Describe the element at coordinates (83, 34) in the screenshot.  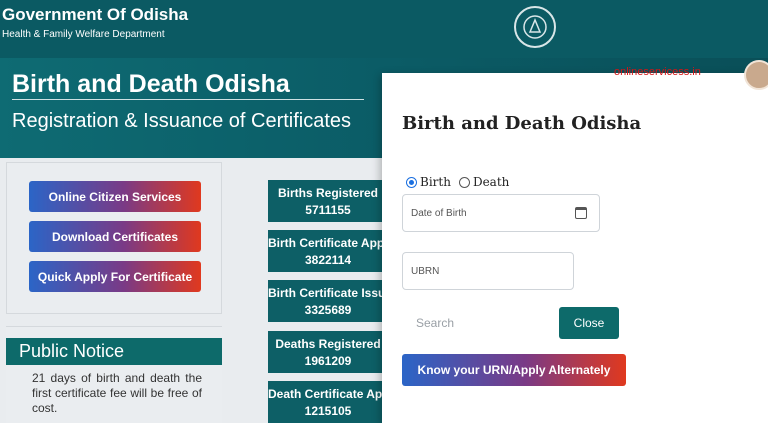
I see `department-subtitle: Health & Family Welfare Department` at that location.